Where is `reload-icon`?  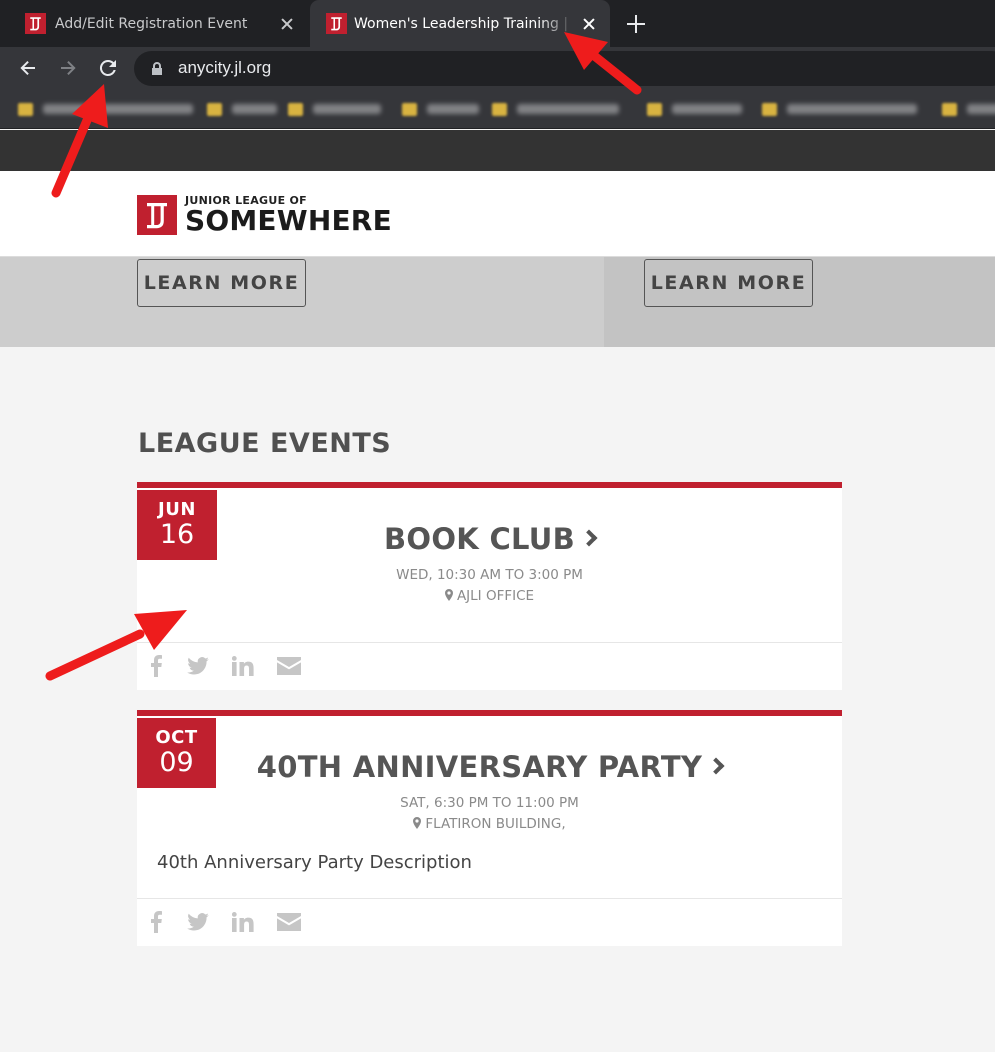
reload-icon is located at coordinates (108, 68).